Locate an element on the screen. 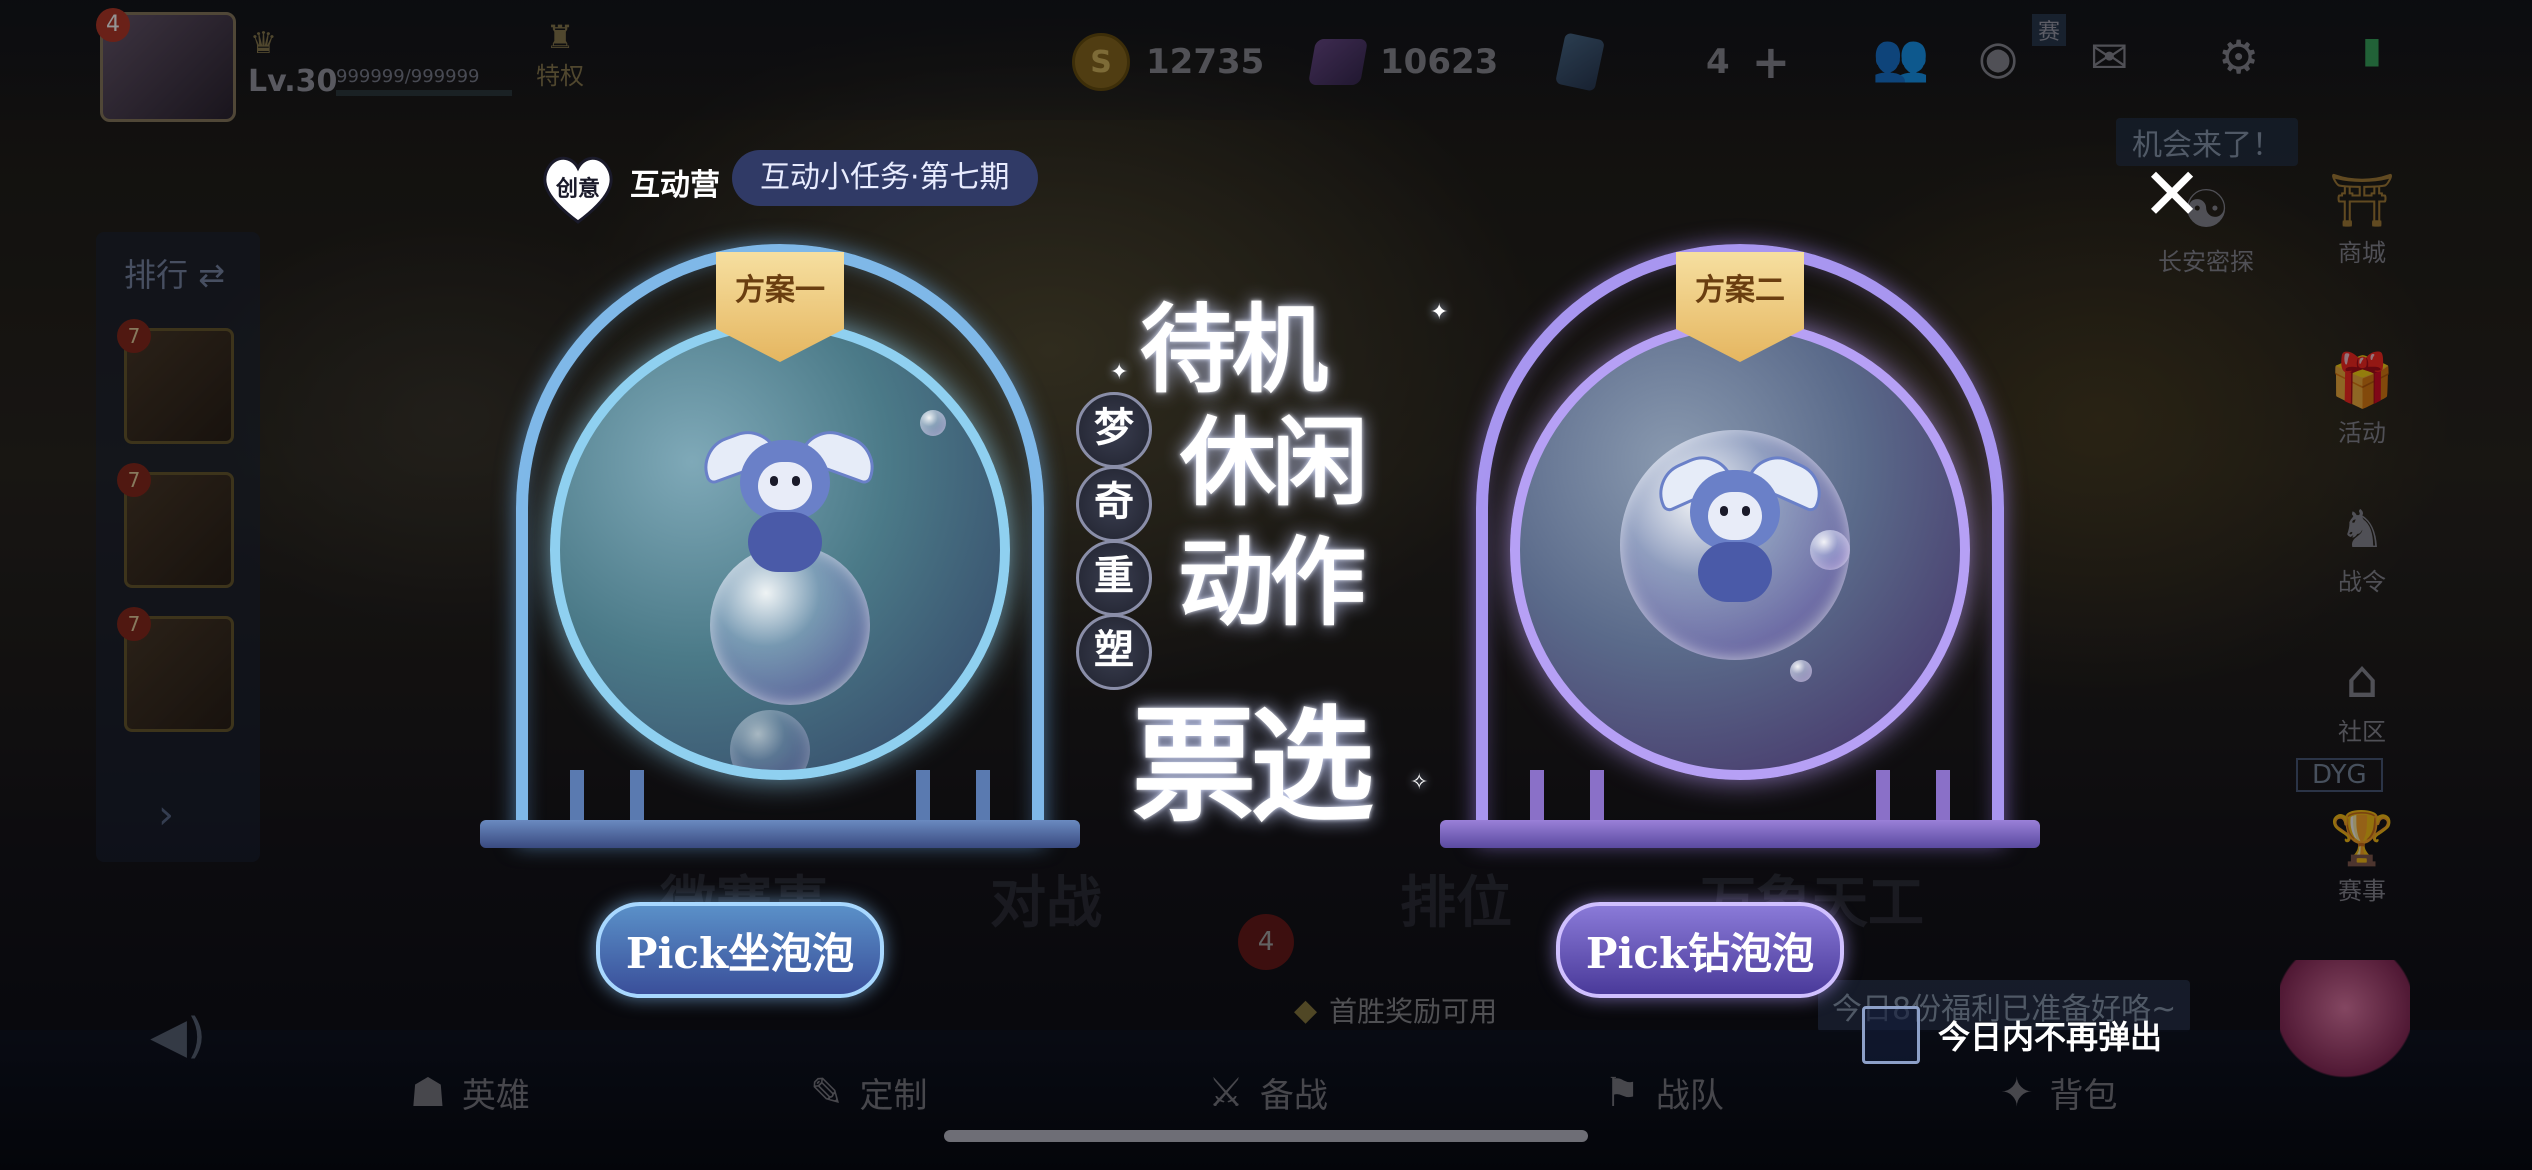 This screenshot has height=1170, width=2532. option-left-card: 方案一 is located at coordinates (780, 555).